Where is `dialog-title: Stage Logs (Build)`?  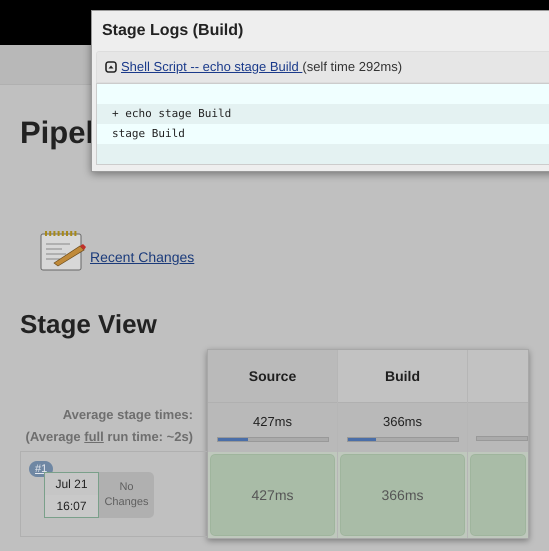
dialog-title: Stage Logs (Build) is located at coordinates (173, 31).